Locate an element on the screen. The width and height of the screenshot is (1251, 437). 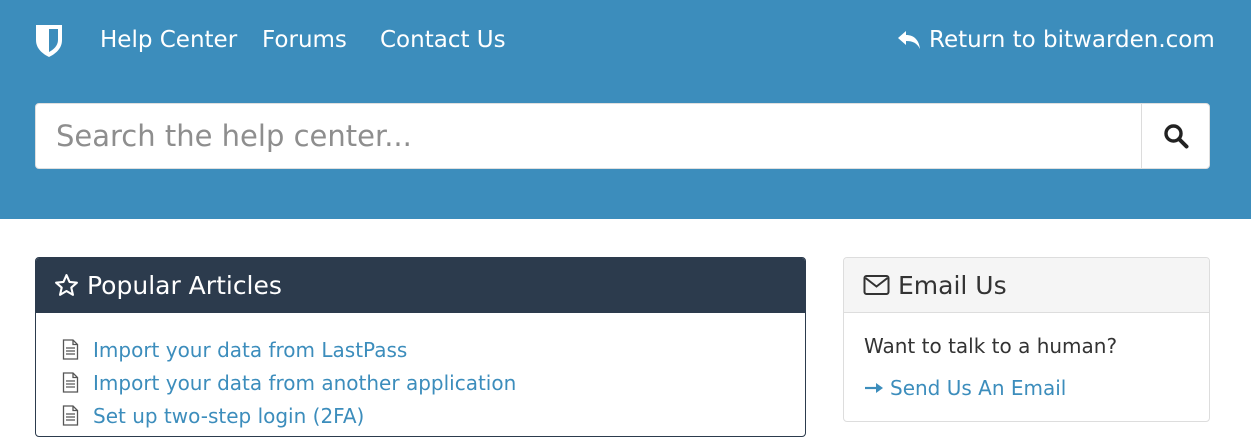
nav-return-to-site: Return to bitwarden.com is located at coordinates (1055, 40).